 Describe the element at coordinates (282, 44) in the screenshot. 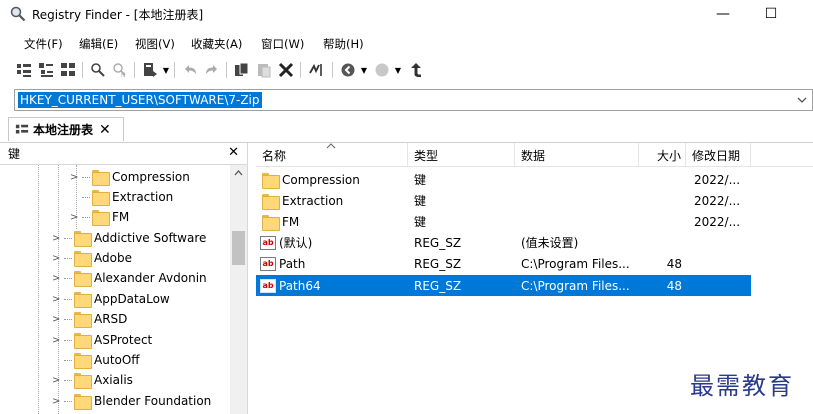

I see `menu-window: 窗口(W)` at that location.